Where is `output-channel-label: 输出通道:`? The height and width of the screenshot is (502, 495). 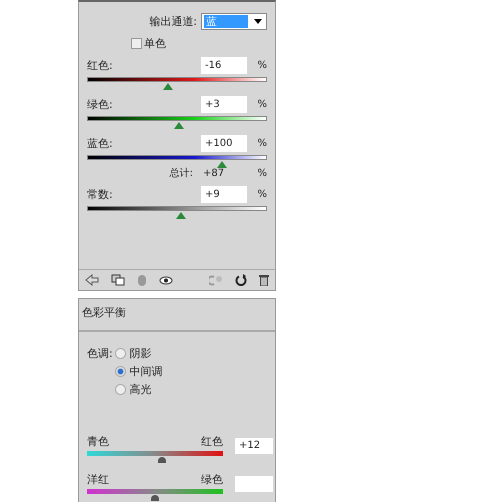
output-channel-label: 输出通道: is located at coordinates (173, 21).